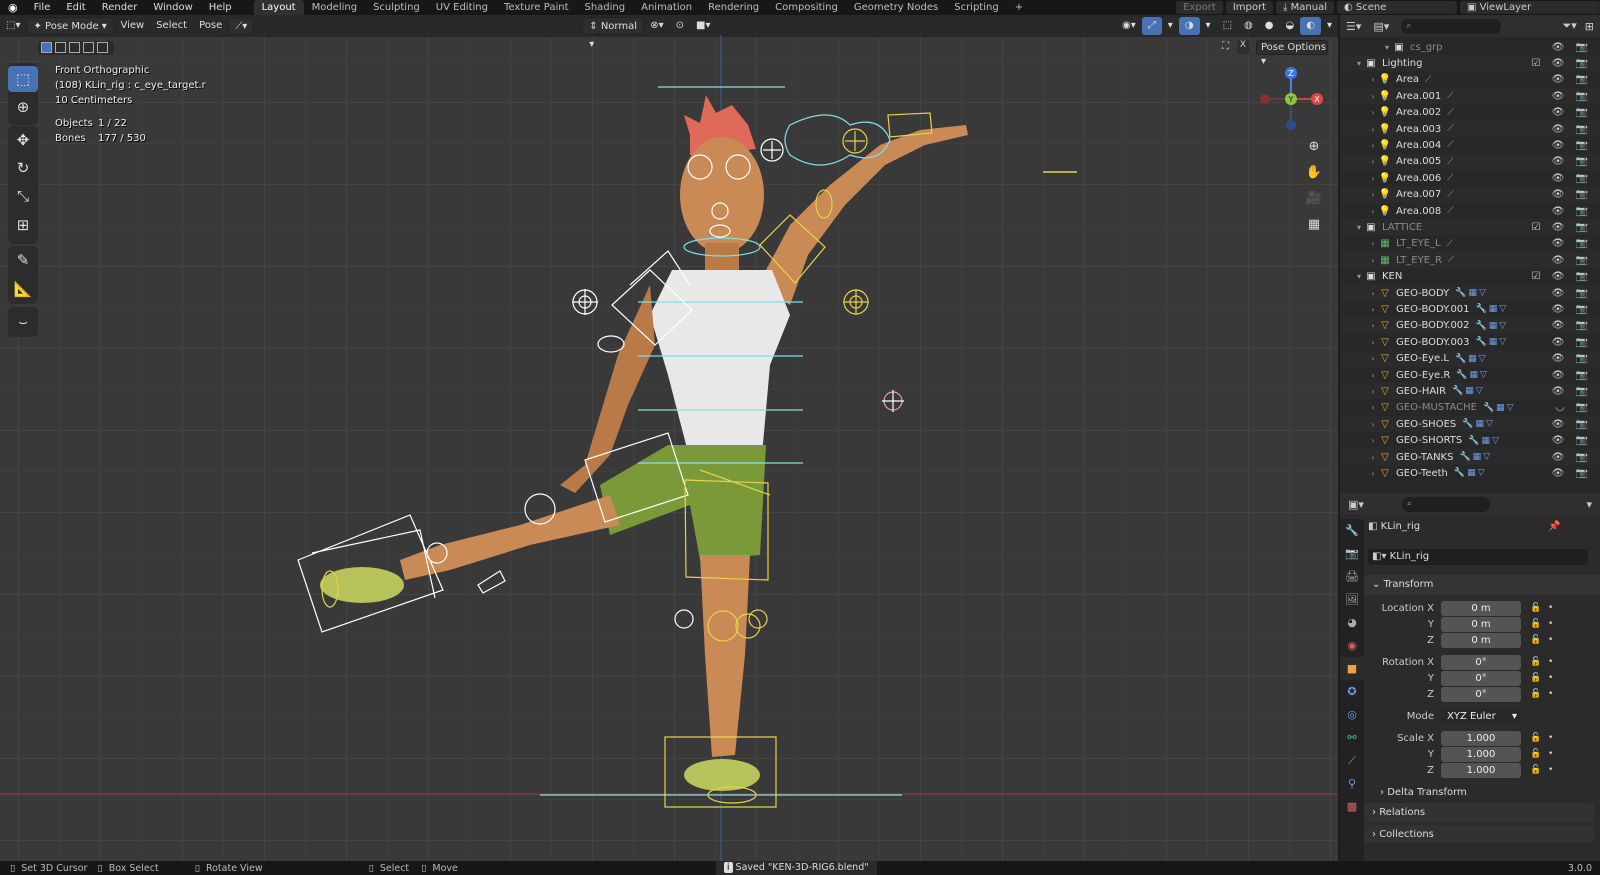 This screenshot has width=1600, height=875. What do you see at coordinates (335, 7) in the screenshot?
I see `tab-modeling: Modeling` at bounding box center [335, 7].